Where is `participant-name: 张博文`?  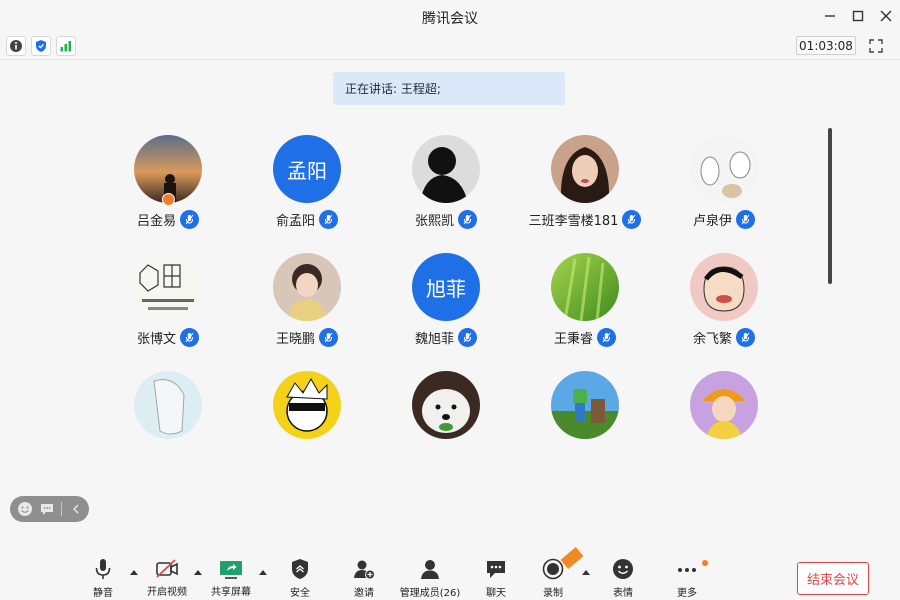
participant-name: 张博文 is located at coordinates (156, 339).